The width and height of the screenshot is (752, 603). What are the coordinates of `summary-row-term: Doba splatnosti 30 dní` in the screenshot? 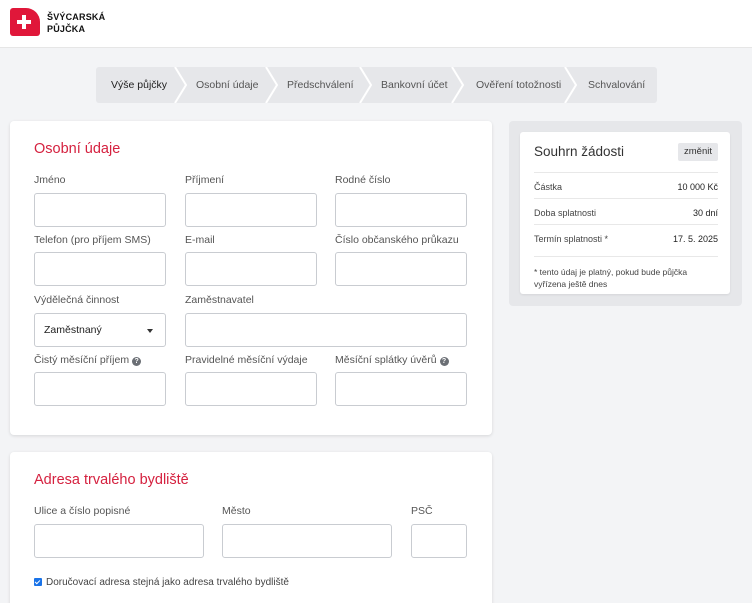 It's located at (626, 211).